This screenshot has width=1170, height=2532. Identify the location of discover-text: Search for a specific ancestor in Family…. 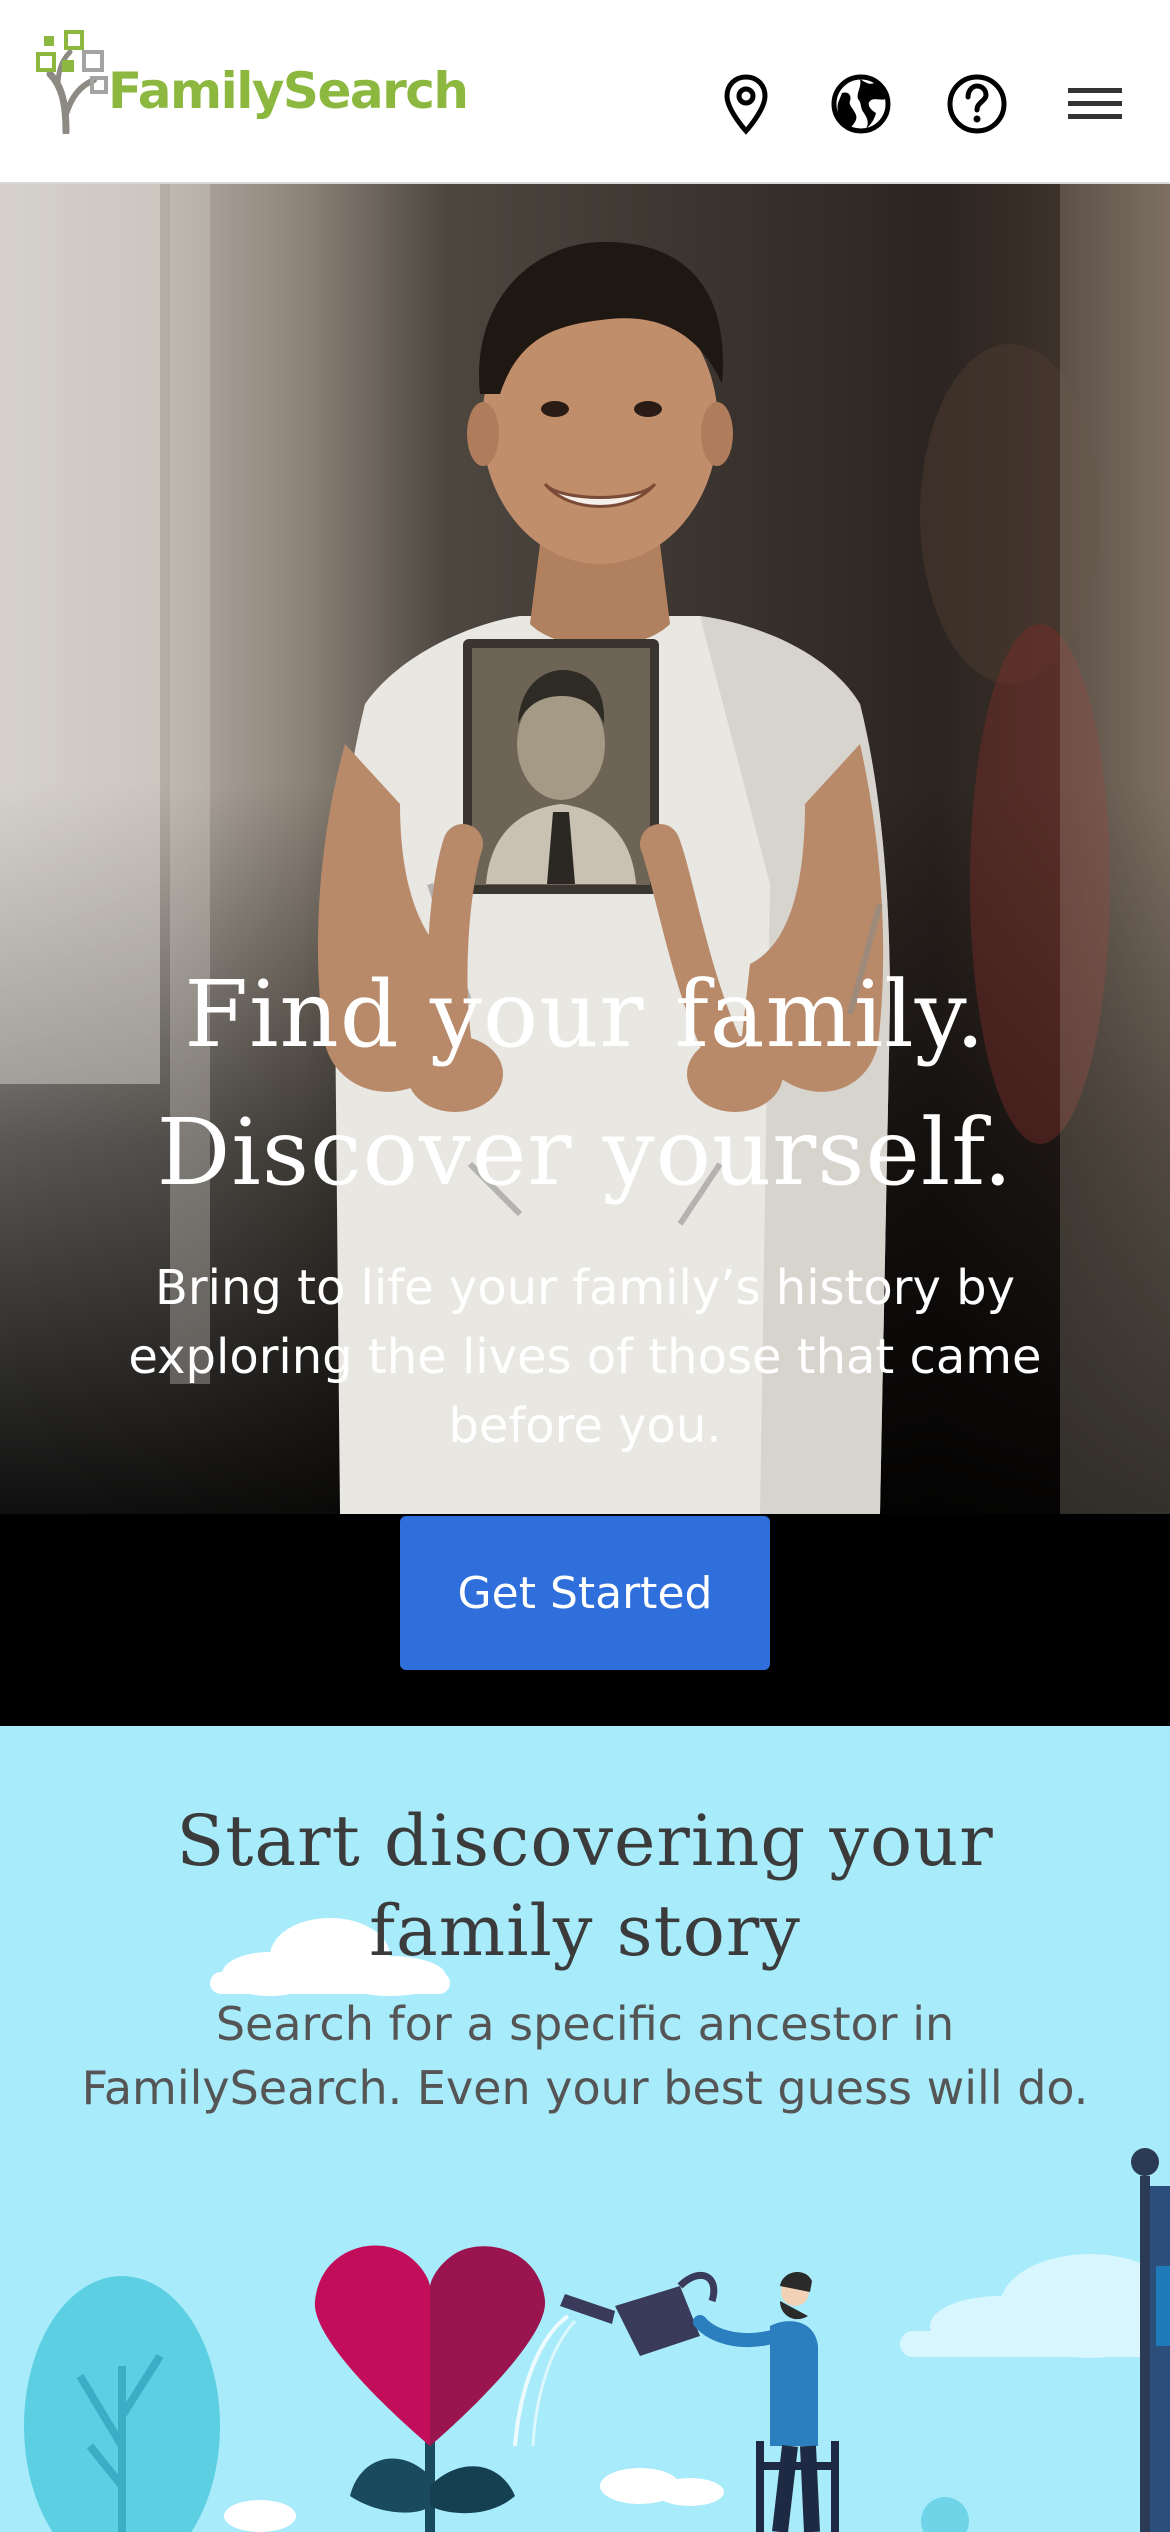
(585, 2056).